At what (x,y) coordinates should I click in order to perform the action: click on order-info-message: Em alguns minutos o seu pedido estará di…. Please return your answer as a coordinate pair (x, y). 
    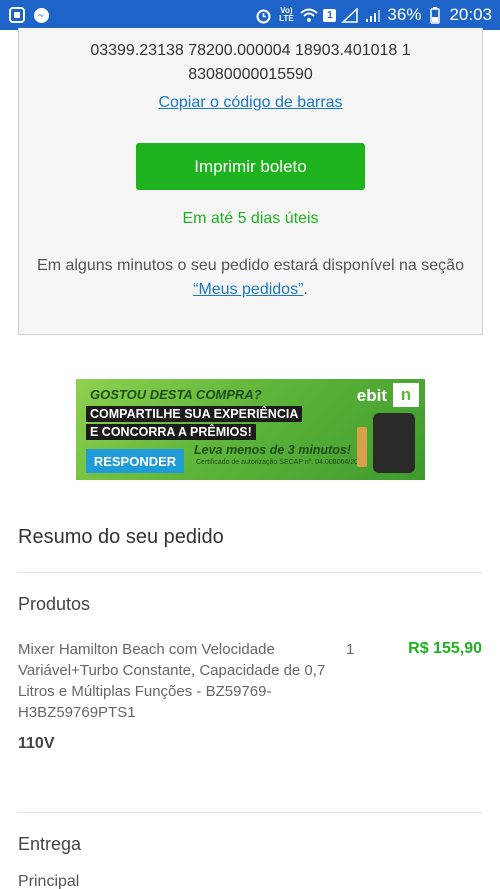
    Looking at the image, I should click on (250, 265).